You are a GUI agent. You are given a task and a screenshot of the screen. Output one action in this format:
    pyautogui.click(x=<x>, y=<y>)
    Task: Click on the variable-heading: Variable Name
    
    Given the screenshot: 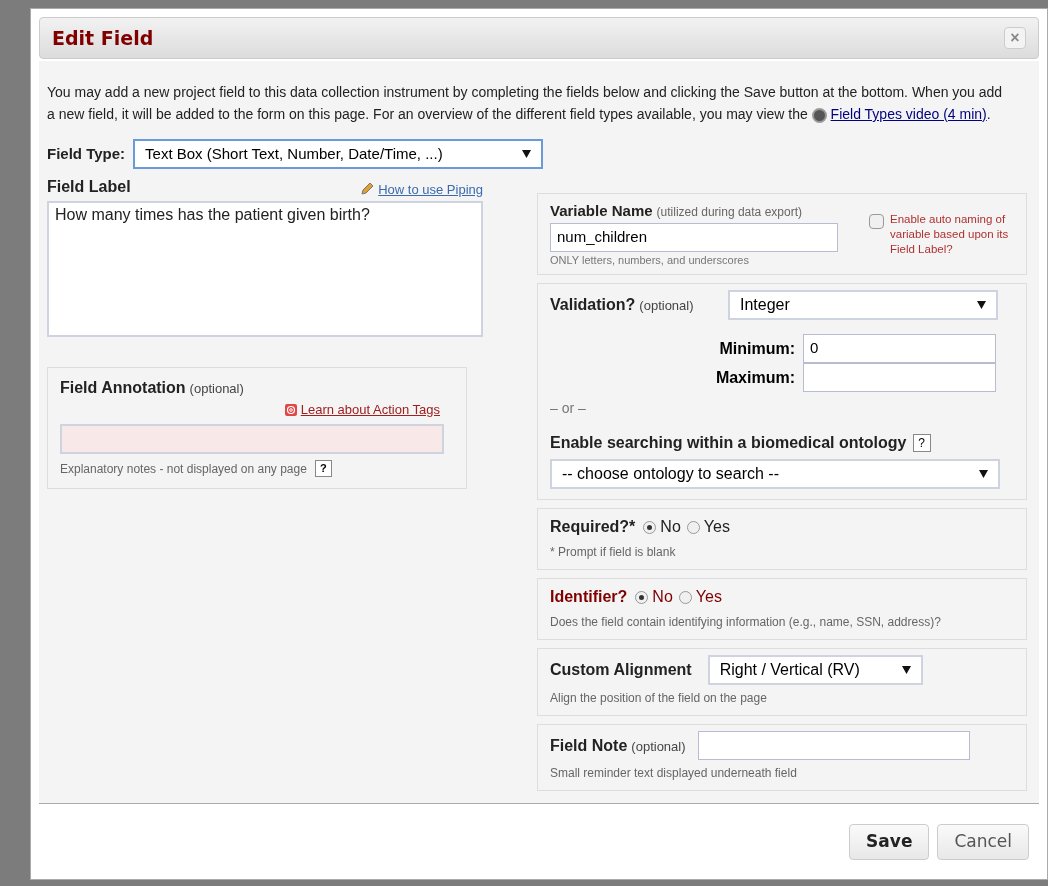 What is the action you would take?
    pyautogui.click(x=601, y=211)
    